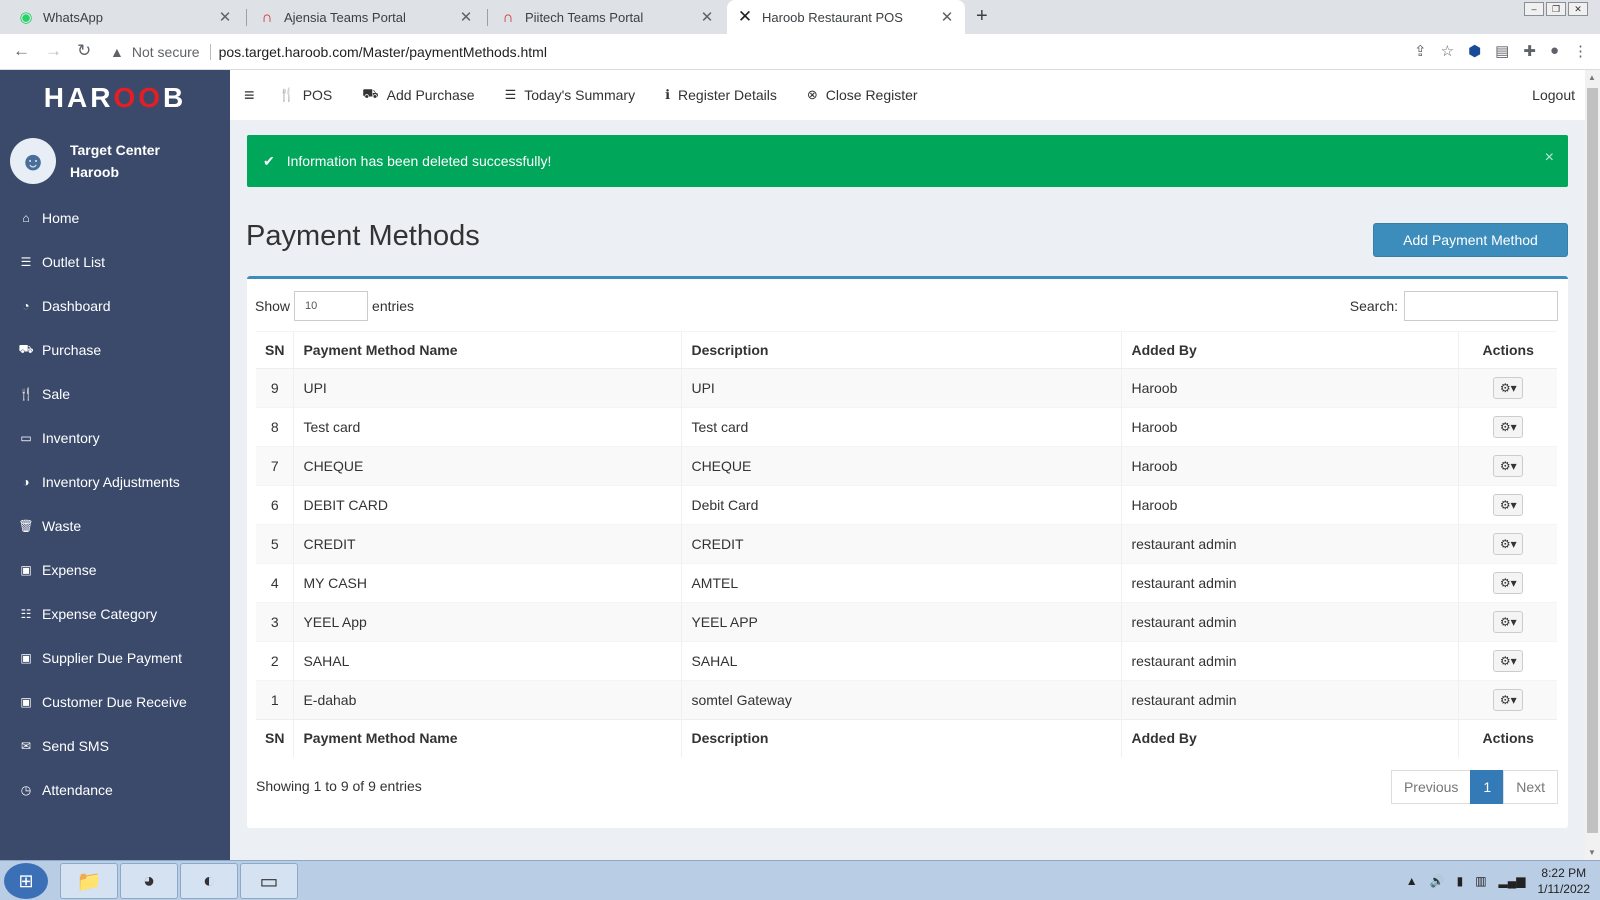  What do you see at coordinates (1502, 51) in the screenshot?
I see `clipboard-icon: ▤` at bounding box center [1502, 51].